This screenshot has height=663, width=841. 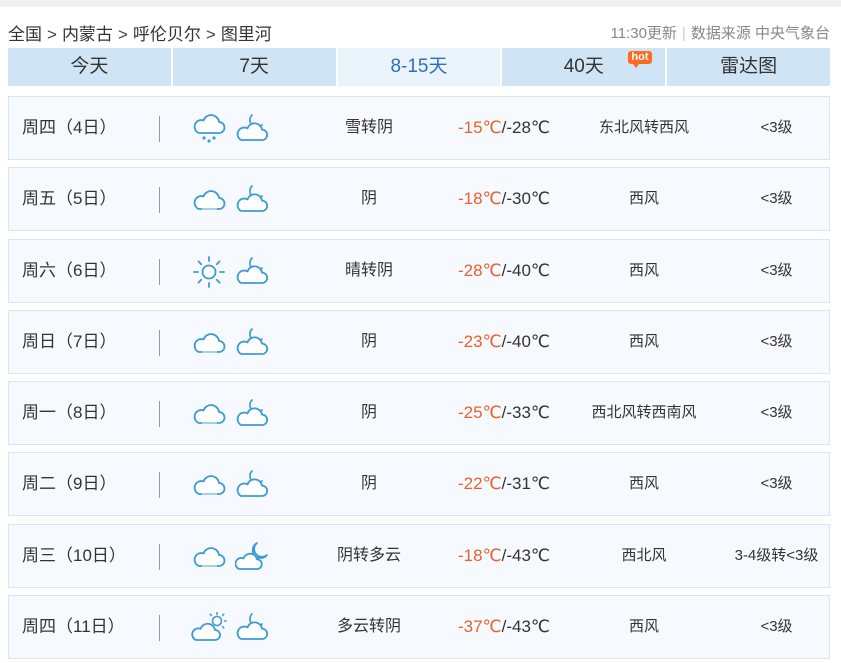 What do you see at coordinates (526, 270) in the screenshot?
I see `temp-low: /-40℃` at bounding box center [526, 270].